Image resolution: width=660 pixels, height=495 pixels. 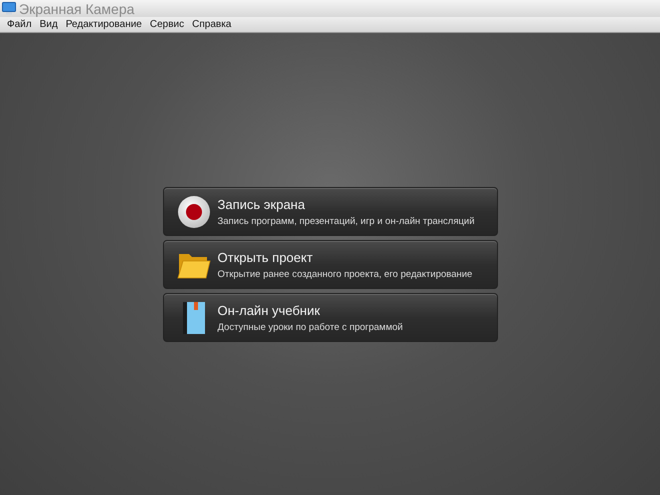 I want to click on window-title: Экранная Камера, so click(x=76, y=8).